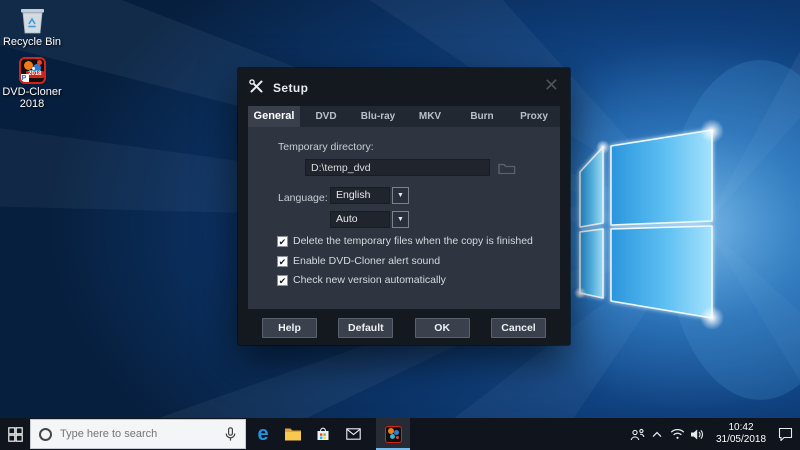 The height and width of the screenshot is (450, 800). I want to click on dvd-cloner-label: DVD-Cloner 2018, so click(32, 98).